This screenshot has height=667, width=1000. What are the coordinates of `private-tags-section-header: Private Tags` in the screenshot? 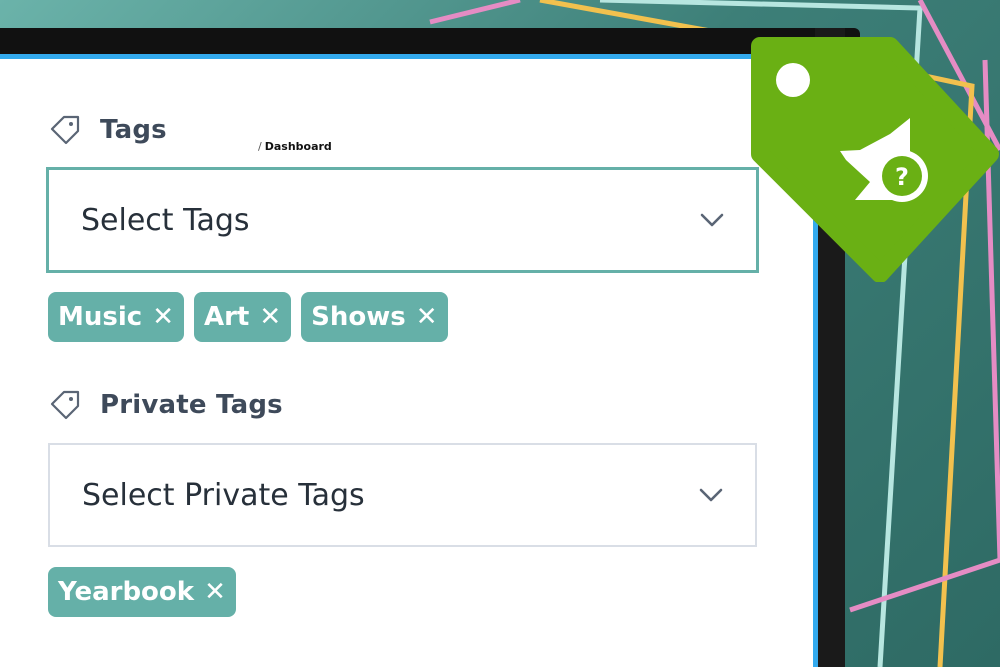 It's located at (165, 405).